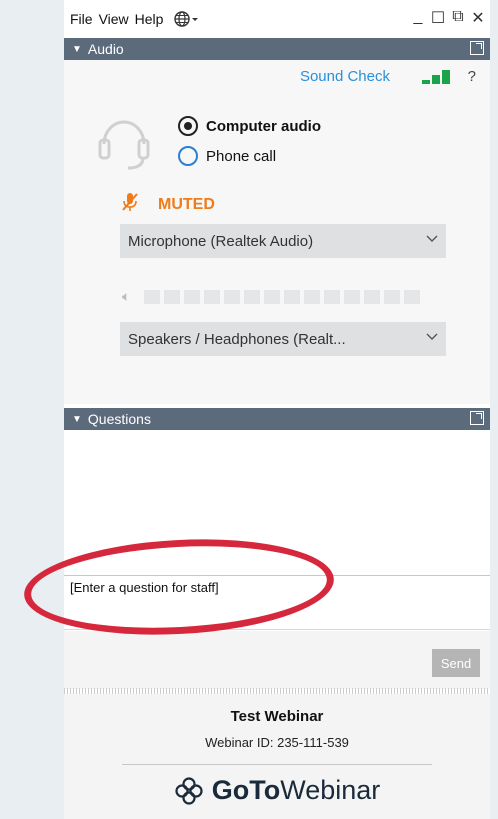 The width and height of the screenshot is (498, 819). What do you see at coordinates (277, 419) in the screenshot?
I see `questions-section-header: ▼ Questions` at bounding box center [277, 419].